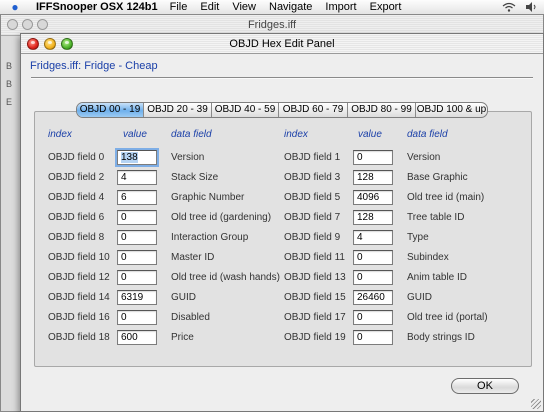 This screenshot has height=412, width=544. What do you see at coordinates (208, 197) in the screenshot?
I see `field-name-label: Graphic Number` at bounding box center [208, 197].